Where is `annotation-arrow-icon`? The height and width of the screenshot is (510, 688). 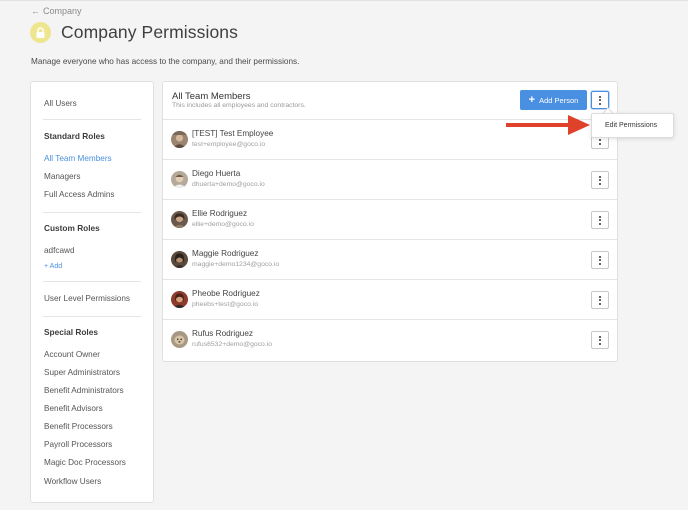 annotation-arrow-icon is located at coordinates (548, 125).